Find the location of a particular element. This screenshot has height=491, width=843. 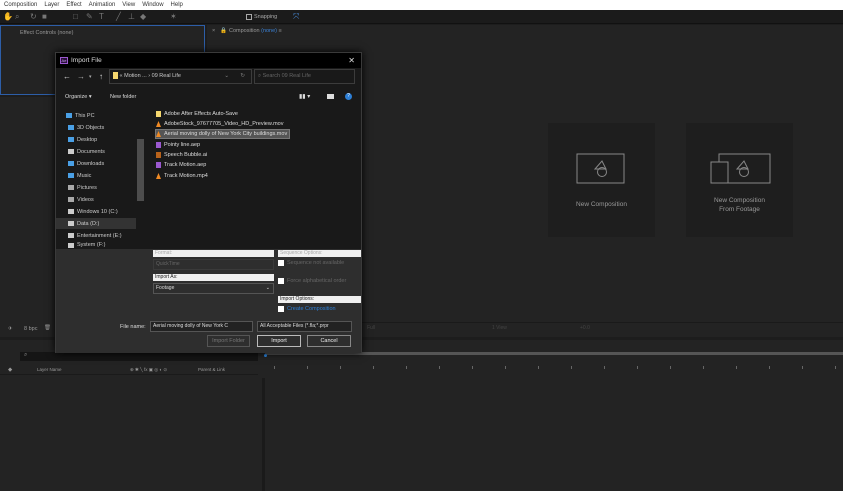

organize-button: Organize ▾ is located at coordinates (78, 97).